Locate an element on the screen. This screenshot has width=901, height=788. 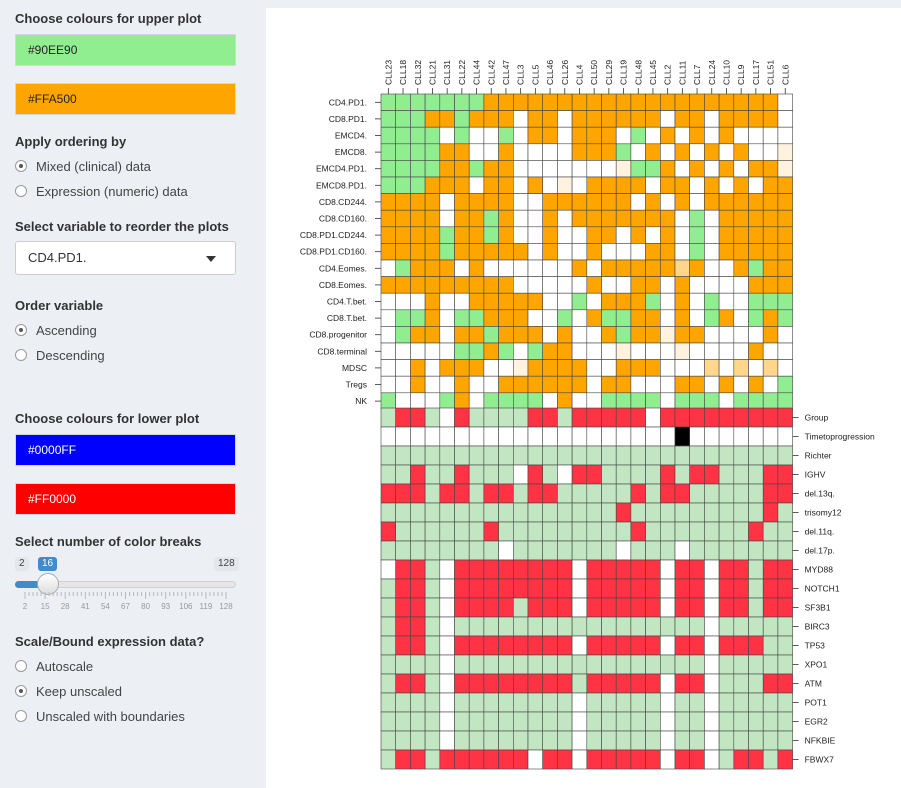
order-radio-descending: Descending is located at coordinates (60, 355).